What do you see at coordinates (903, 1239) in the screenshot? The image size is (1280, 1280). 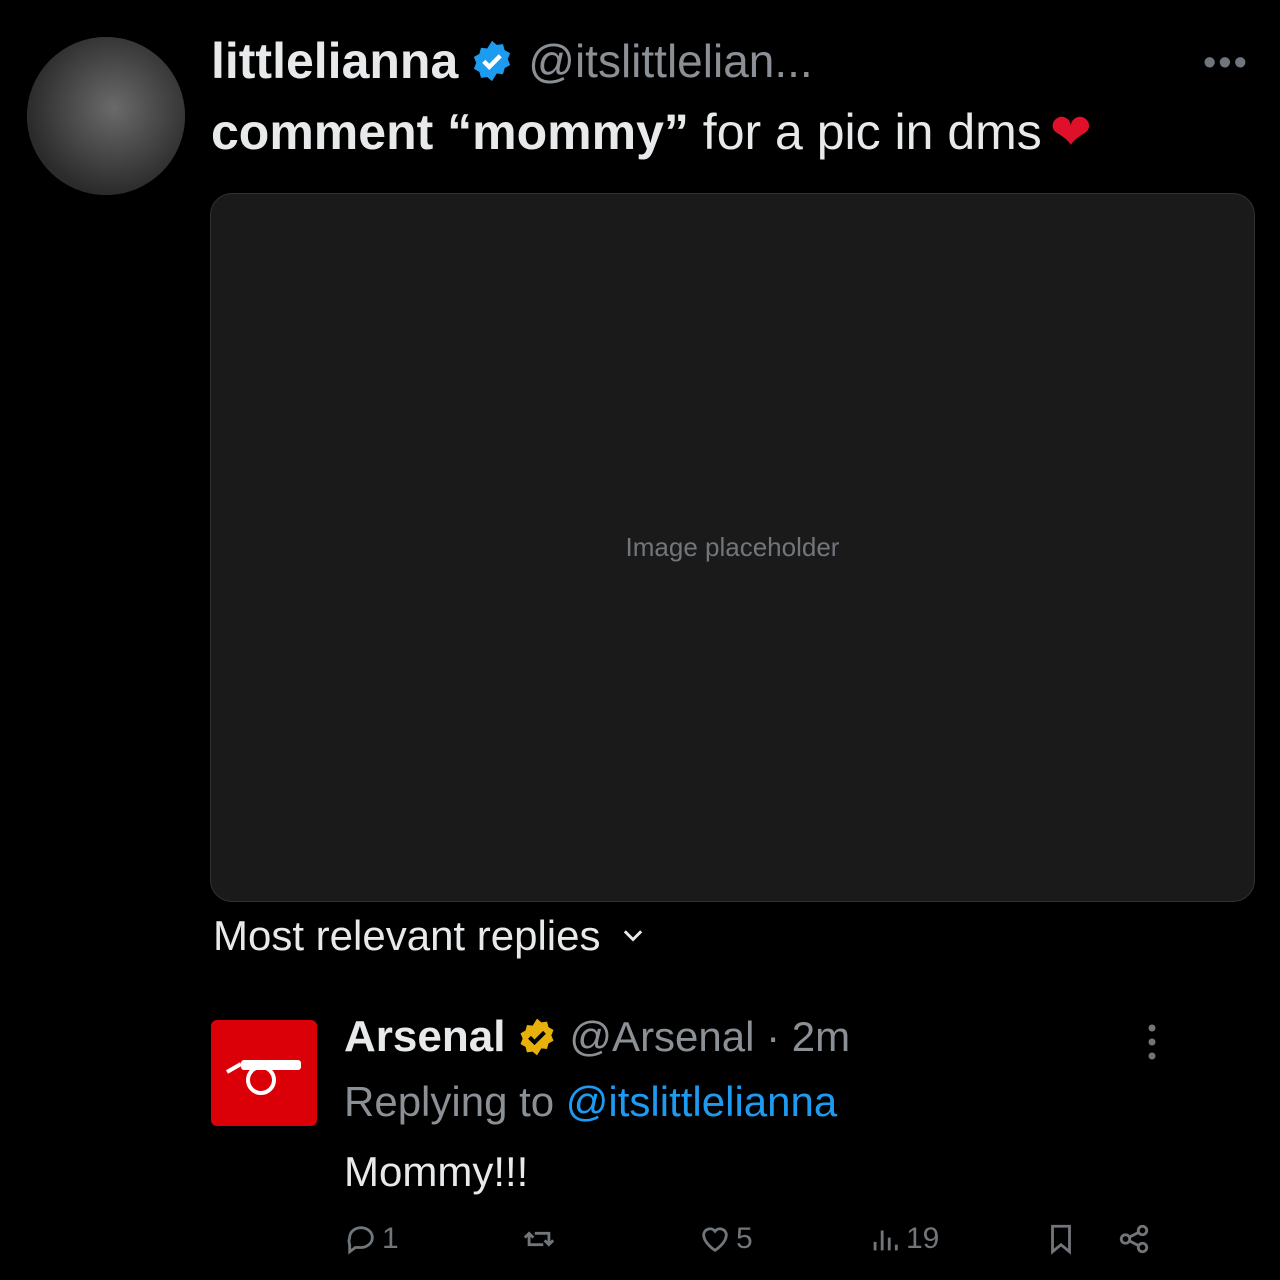 I see `views-button: 19` at bounding box center [903, 1239].